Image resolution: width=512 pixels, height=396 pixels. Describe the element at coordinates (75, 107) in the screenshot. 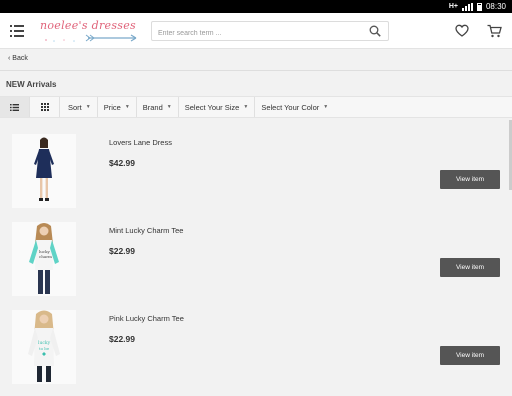

I see `sort-label: Sort` at that location.